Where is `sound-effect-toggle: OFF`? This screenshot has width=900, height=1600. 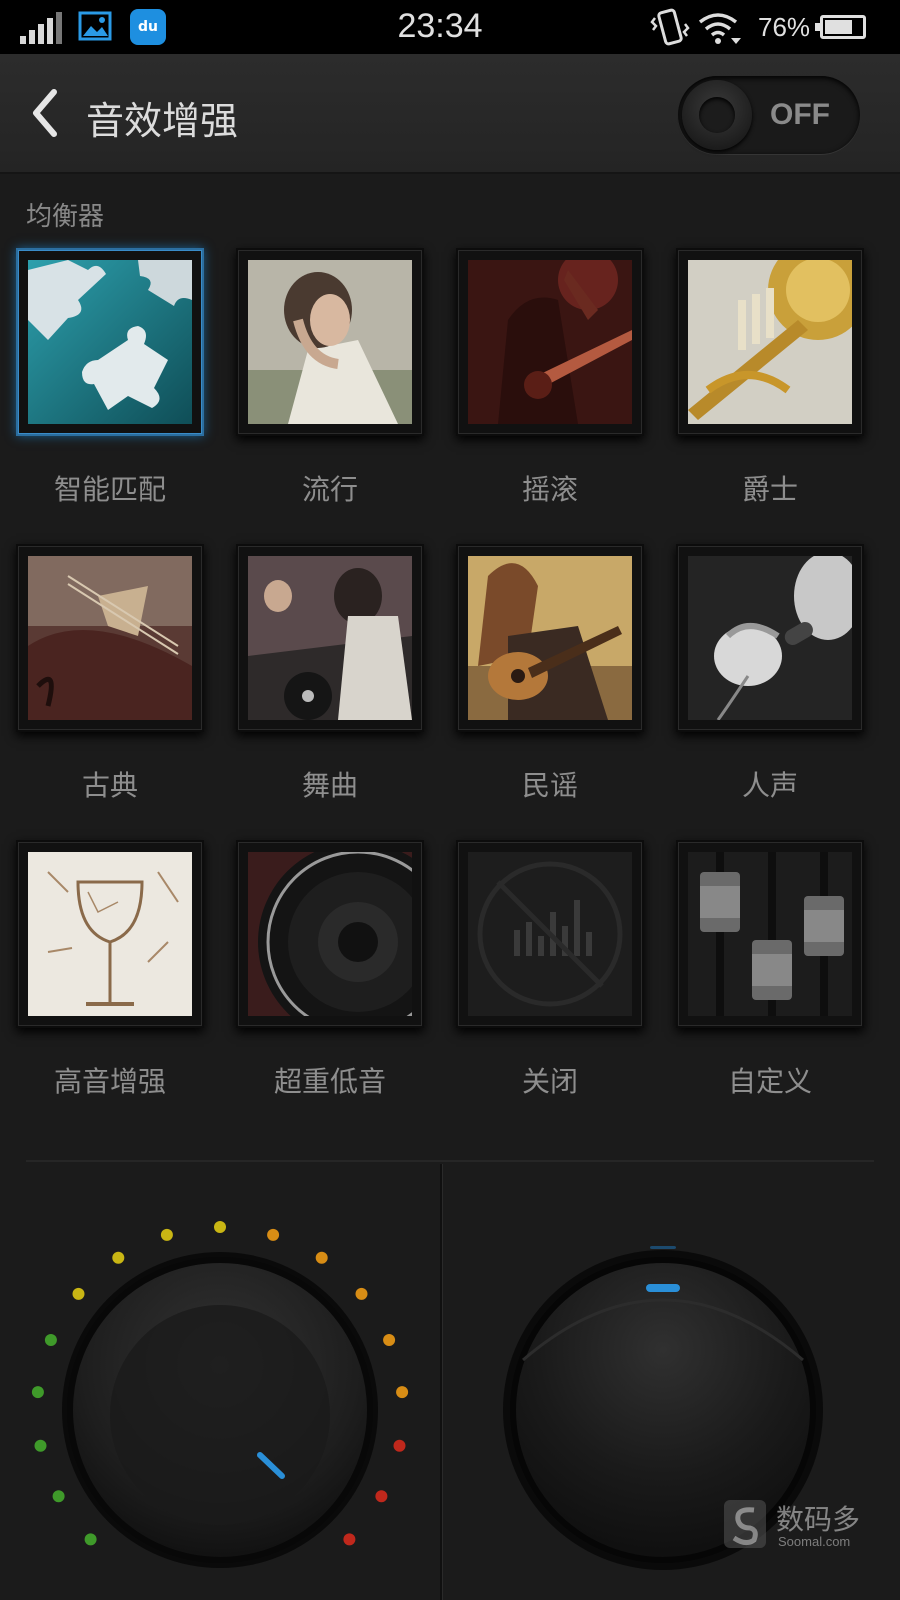
sound-effect-toggle: OFF is located at coordinates (769, 115).